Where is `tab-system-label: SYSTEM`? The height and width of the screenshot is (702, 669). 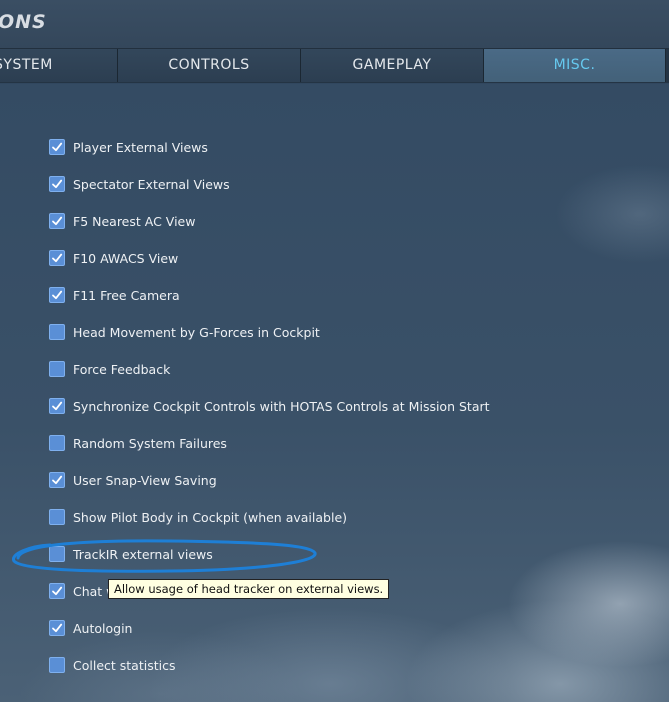 tab-system-label: SYSTEM is located at coordinates (26, 65).